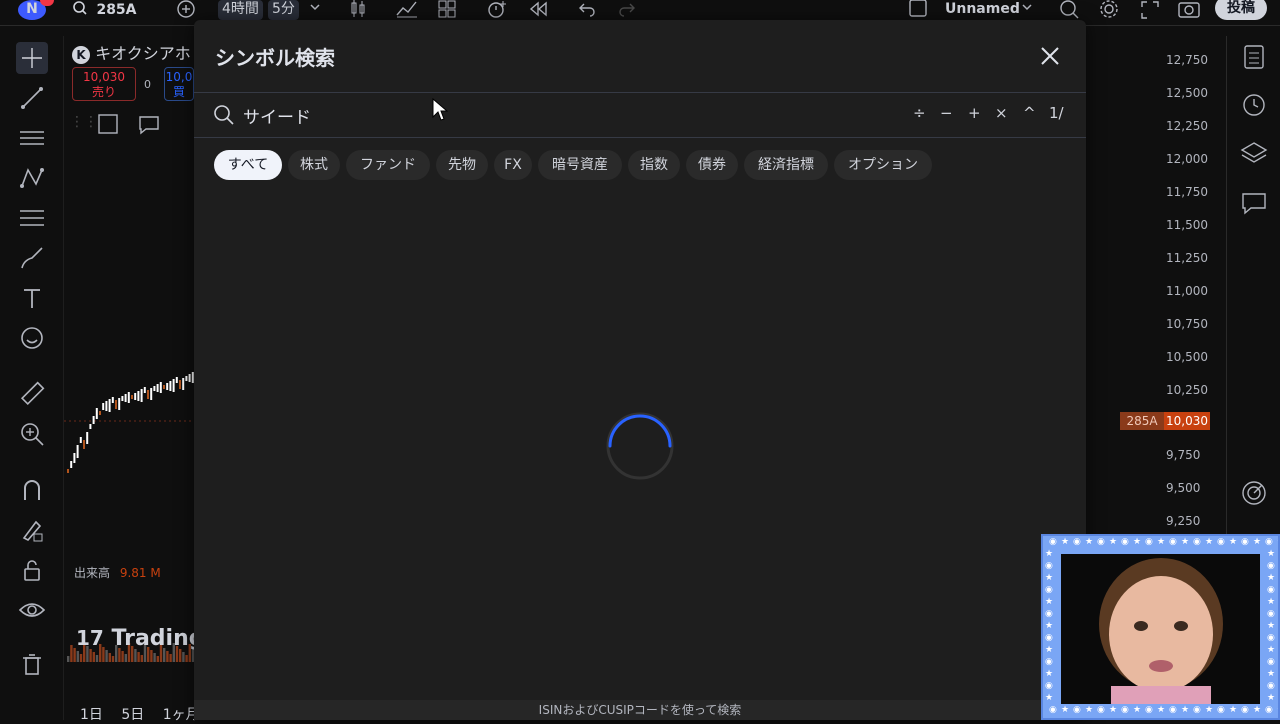  I want to click on post-button: 投稿, so click(1241, 10).